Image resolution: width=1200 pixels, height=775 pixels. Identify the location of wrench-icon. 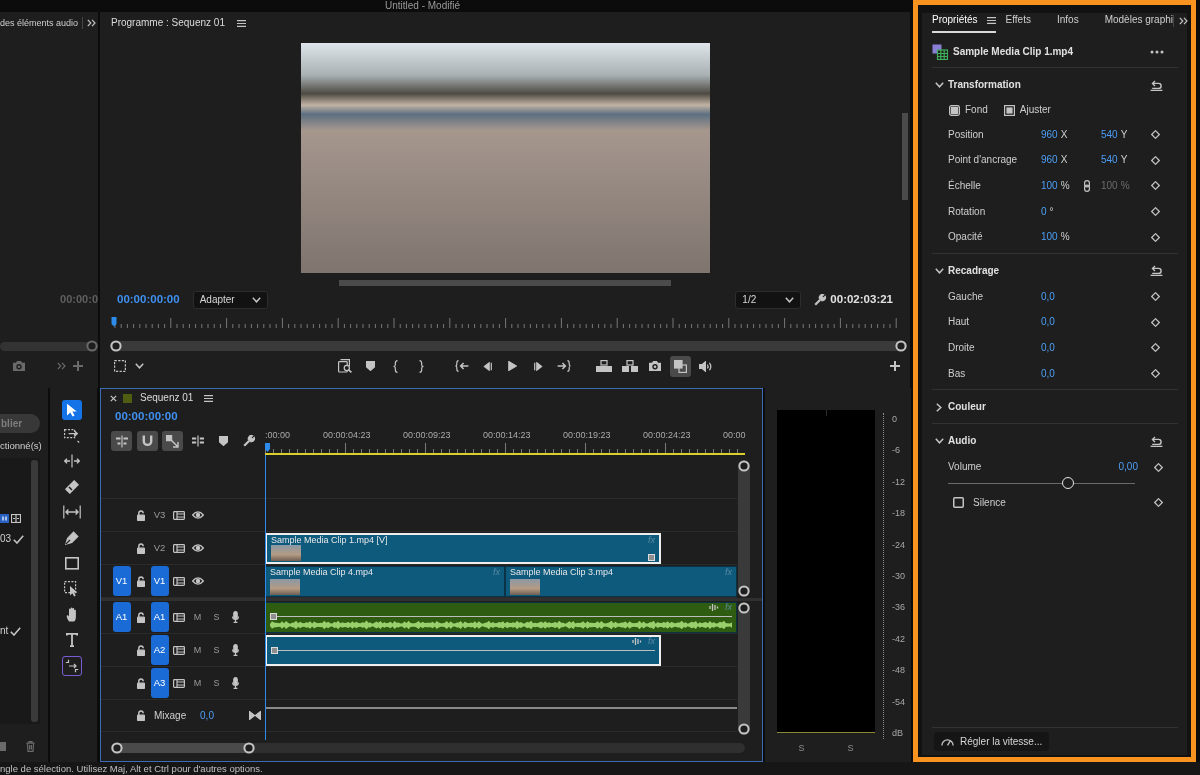
(820, 300).